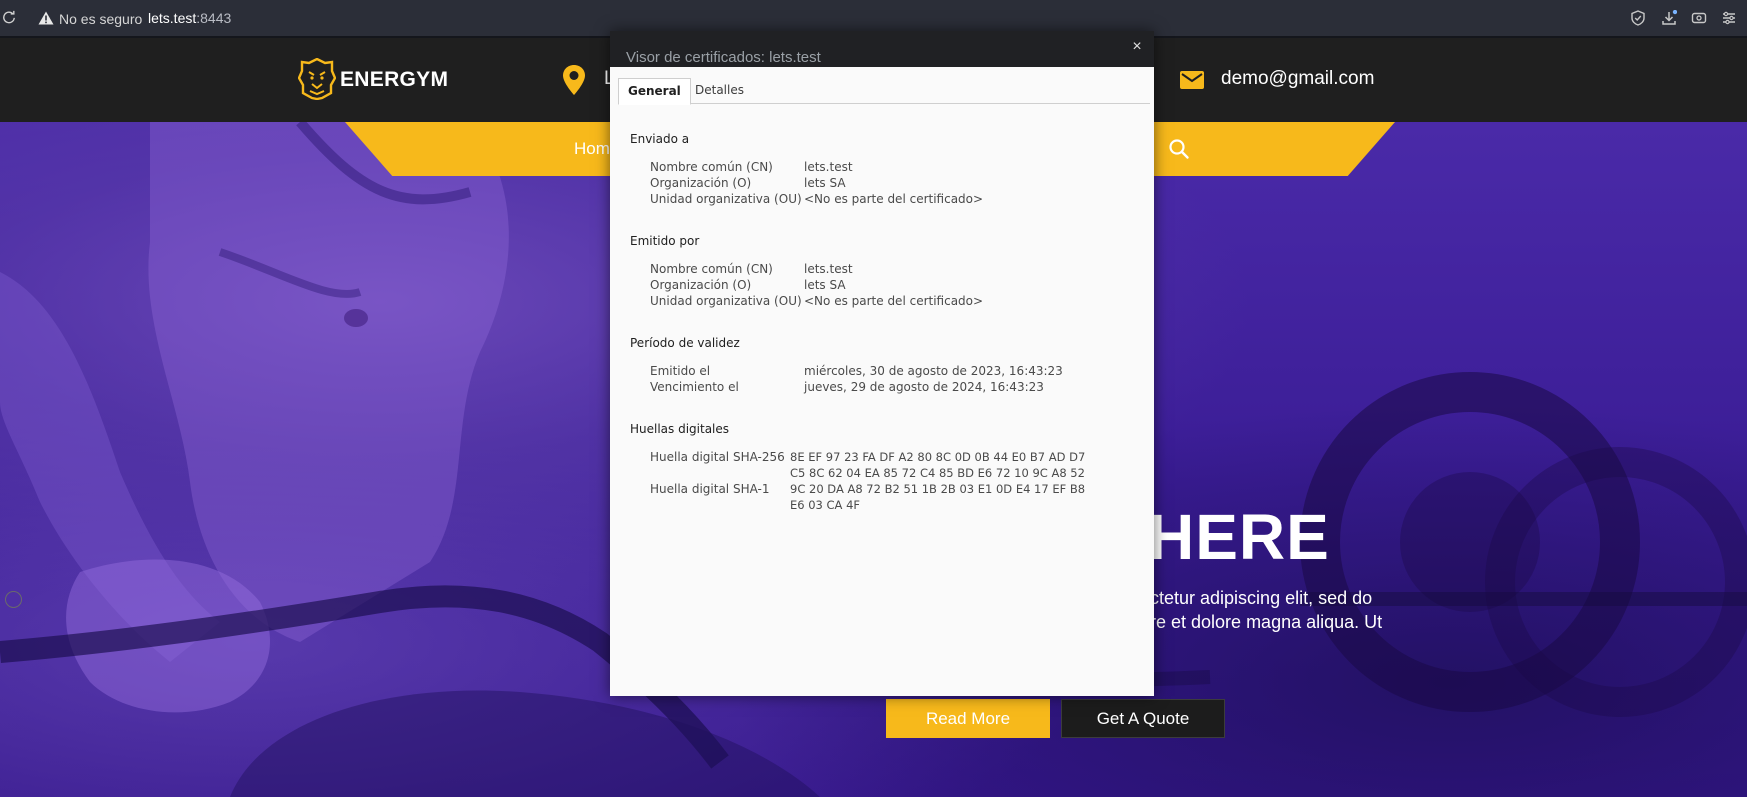  Describe the element at coordinates (694, 387) in the screenshot. I see `field-label: Vencimiento el` at that location.